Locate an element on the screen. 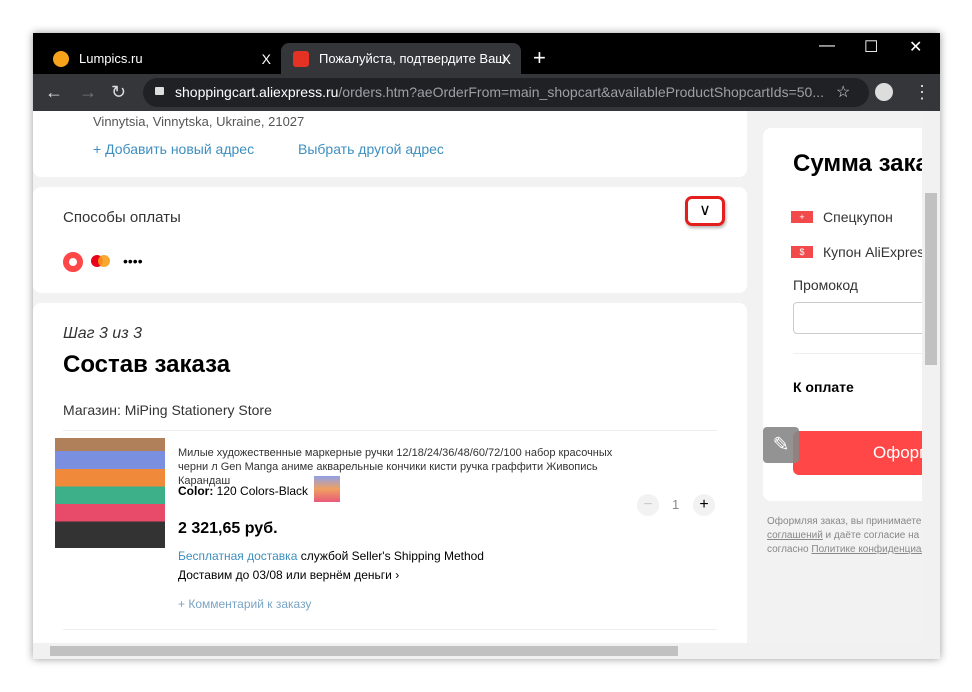  horizontal-scrollbar is located at coordinates (486, 651).